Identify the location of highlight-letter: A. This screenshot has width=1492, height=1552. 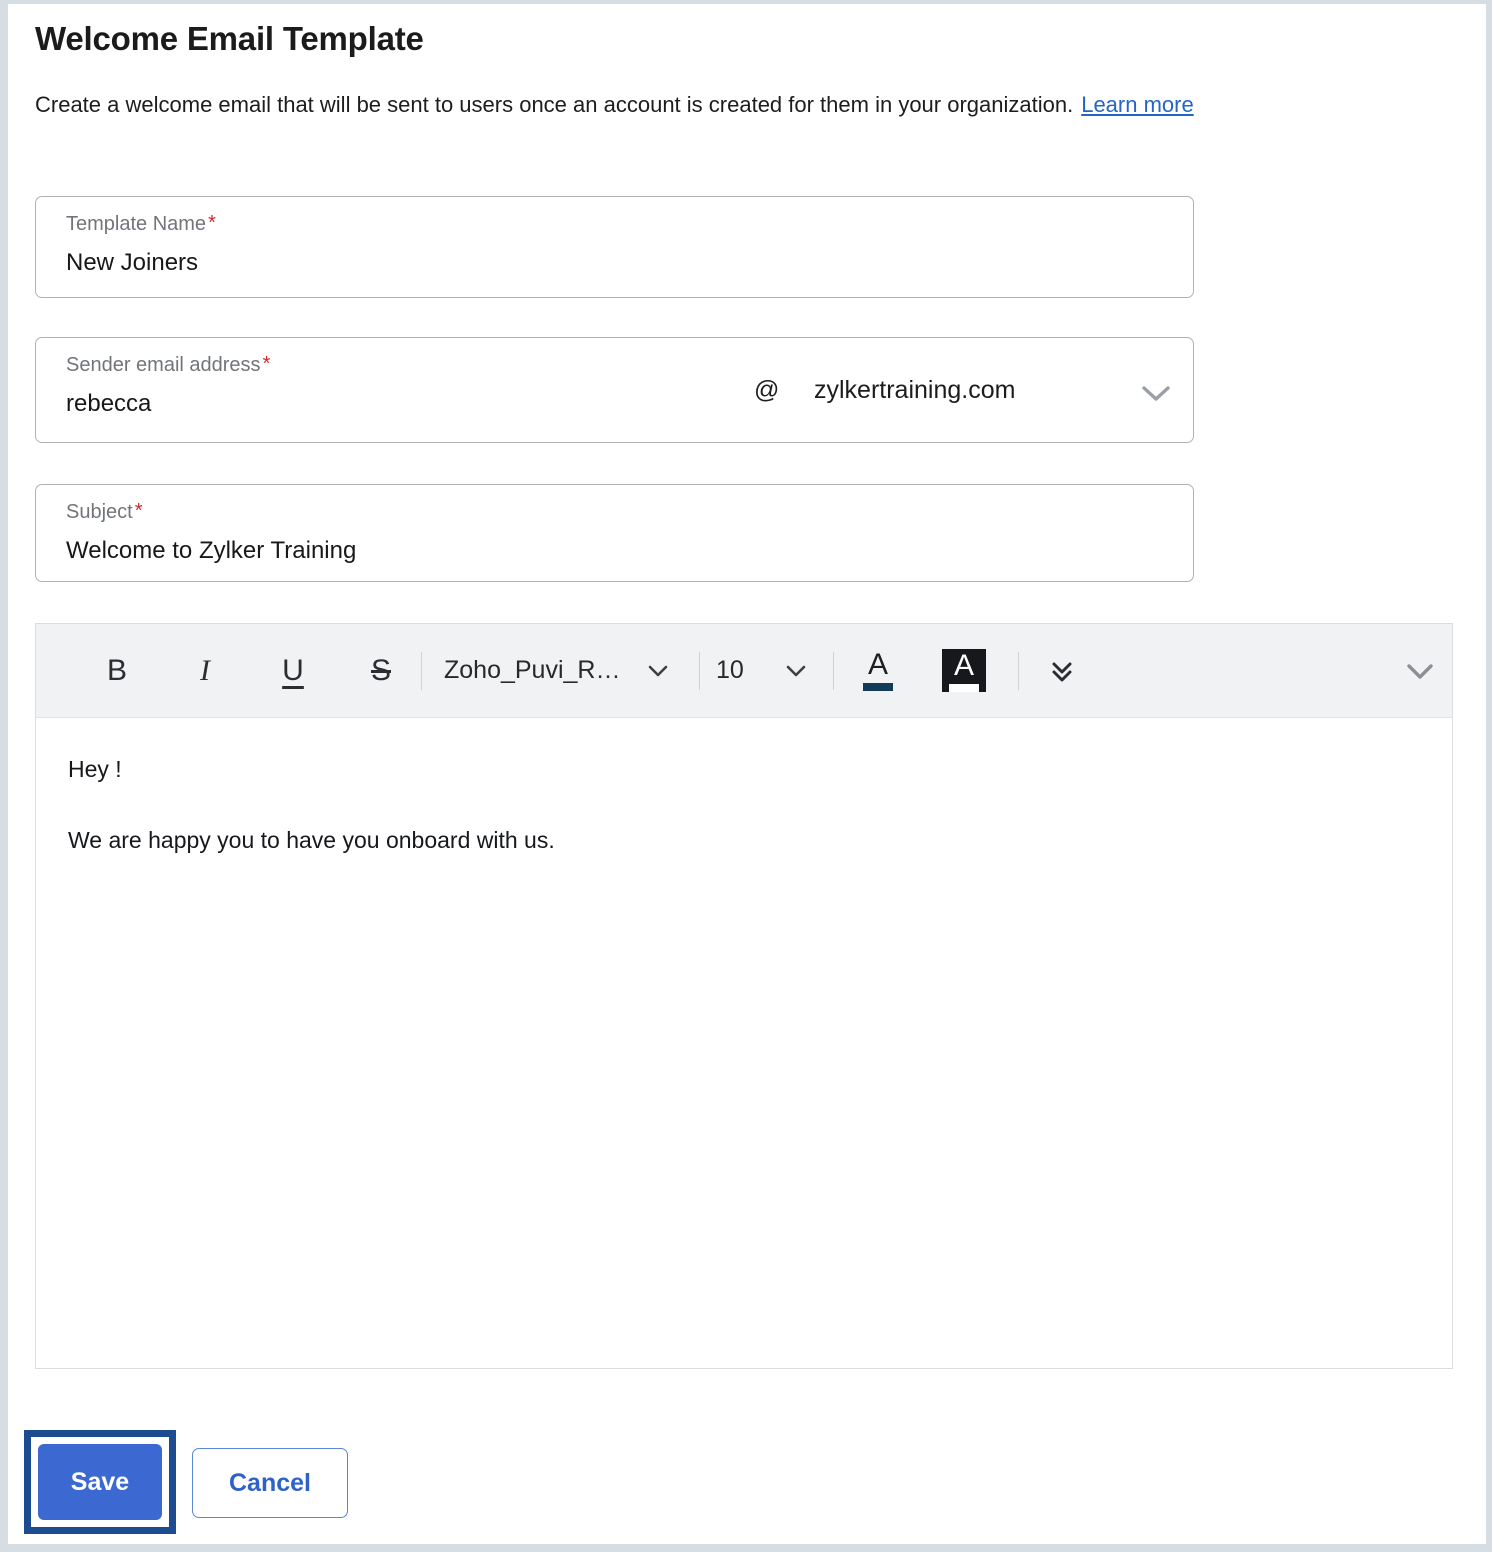
(963, 665).